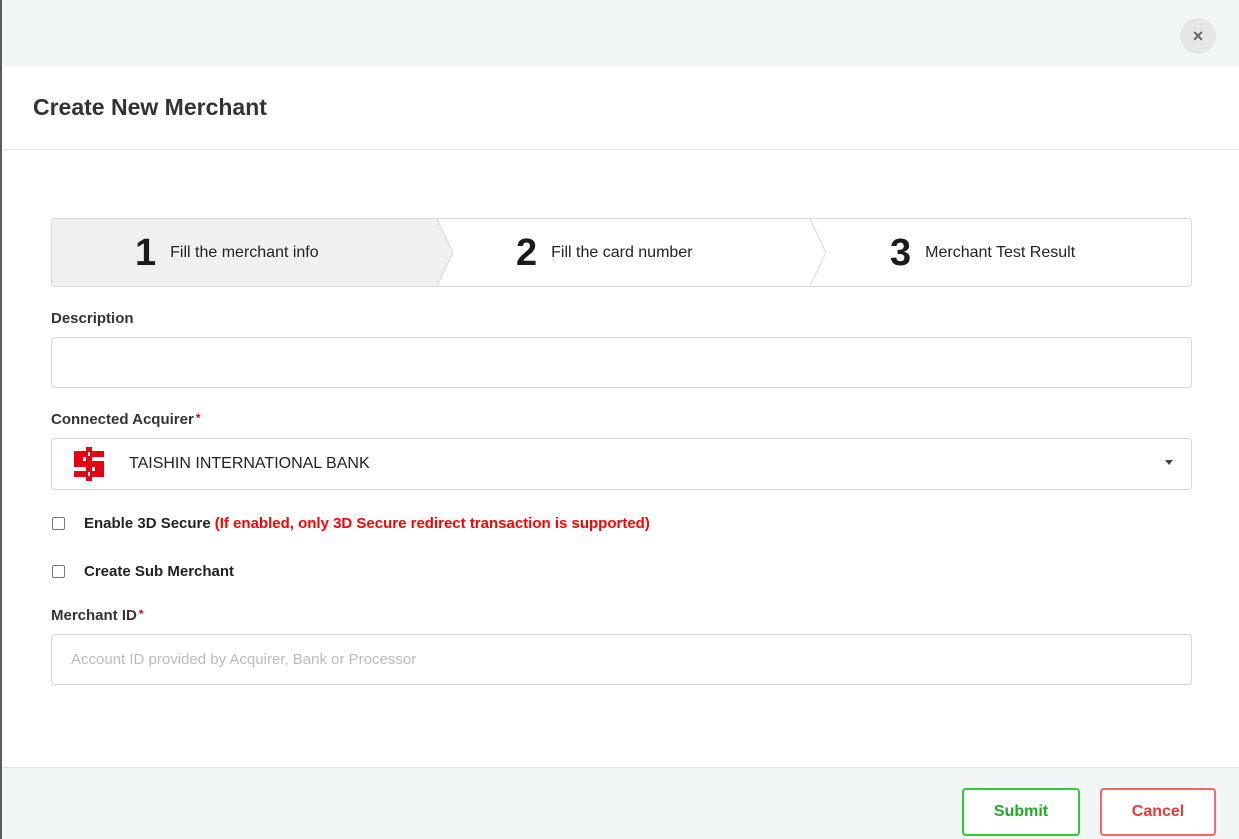  What do you see at coordinates (94, 615) in the screenshot?
I see `merchant-id-label-text: Merchant ID` at bounding box center [94, 615].